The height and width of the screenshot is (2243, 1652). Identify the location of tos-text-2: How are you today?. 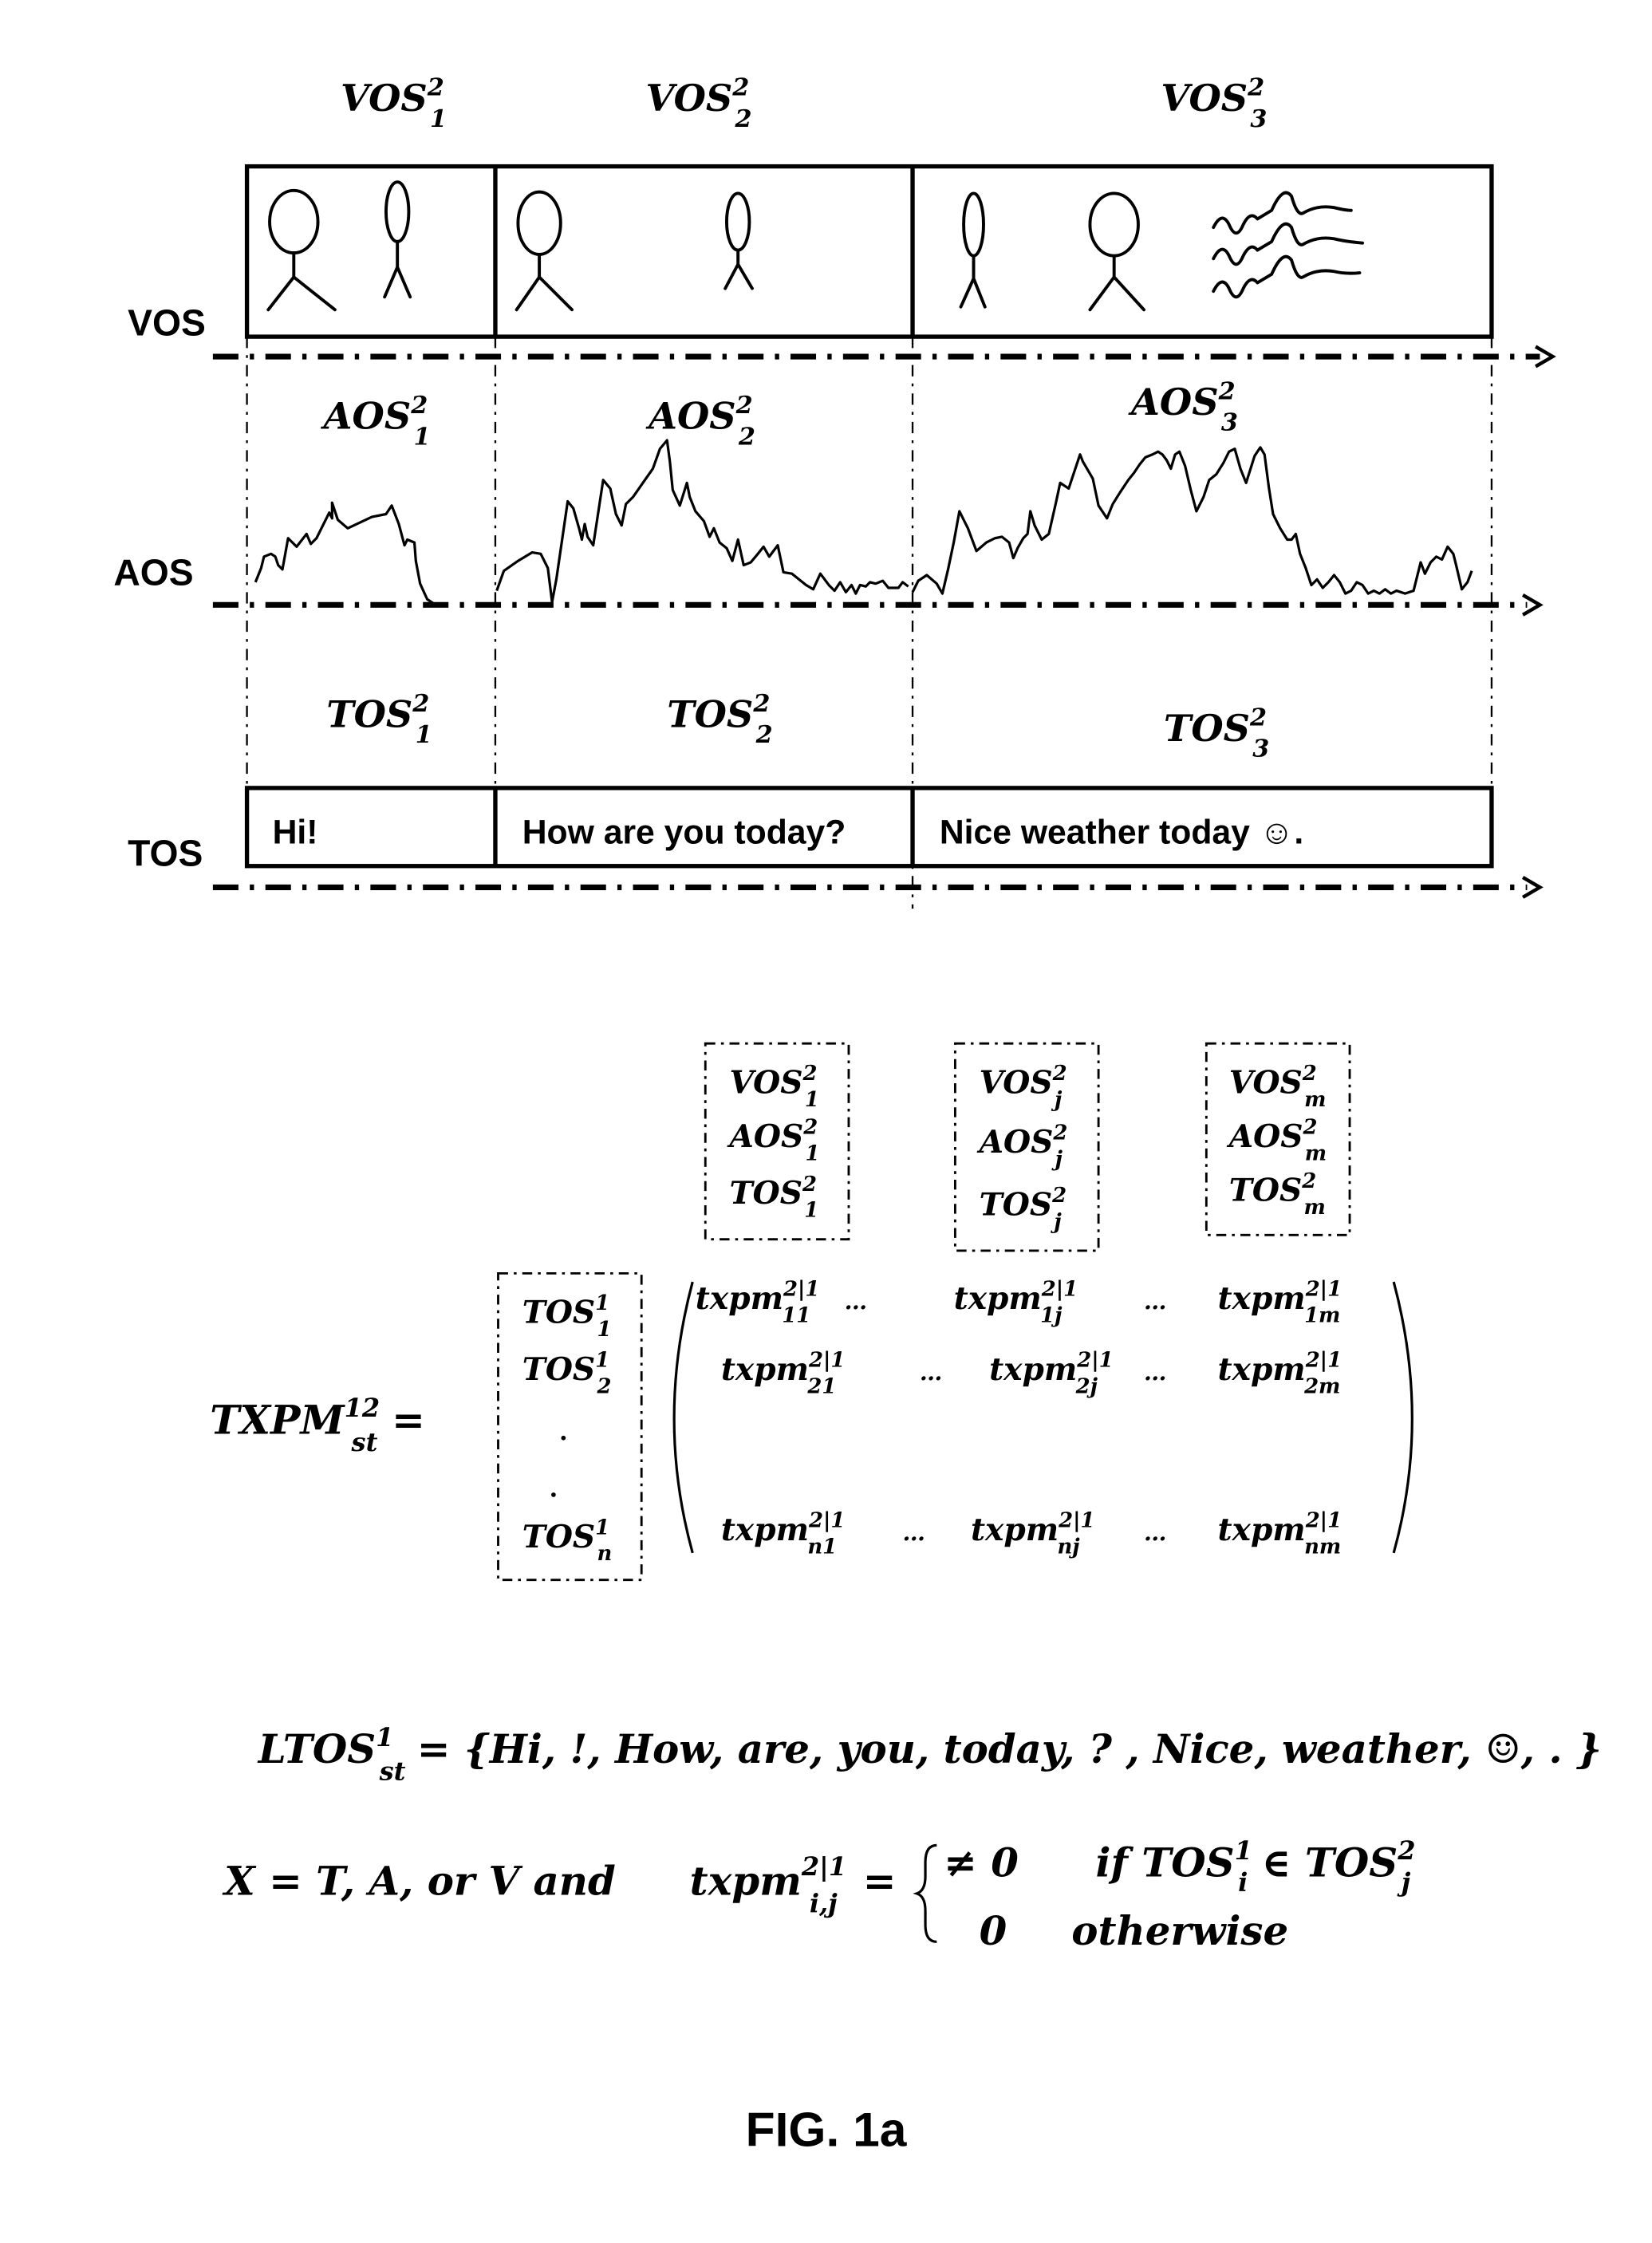
(684, 832).